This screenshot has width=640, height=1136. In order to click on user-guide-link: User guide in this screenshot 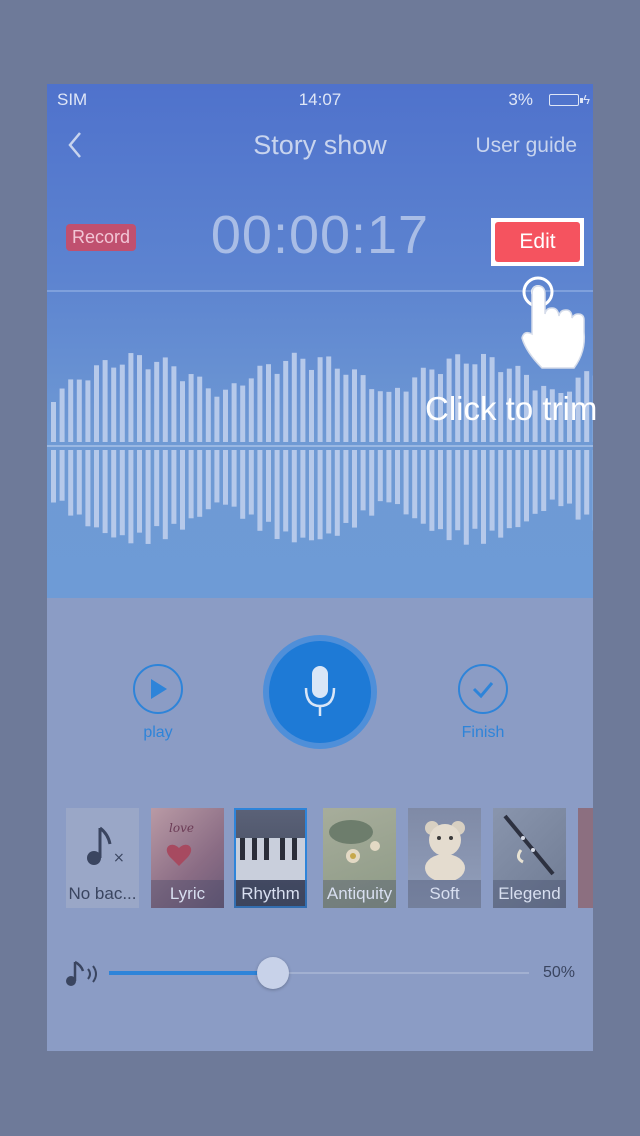, I will do `click(526, 146)`.